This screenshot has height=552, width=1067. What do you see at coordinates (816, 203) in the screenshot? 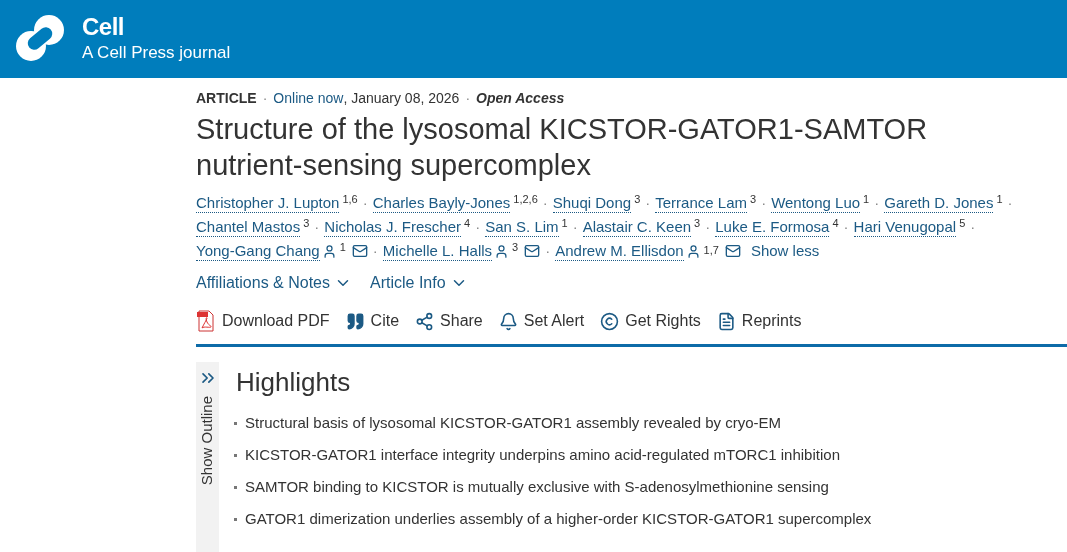
I see `author-link: Wentong Luo` at bounding box center [816, 203].